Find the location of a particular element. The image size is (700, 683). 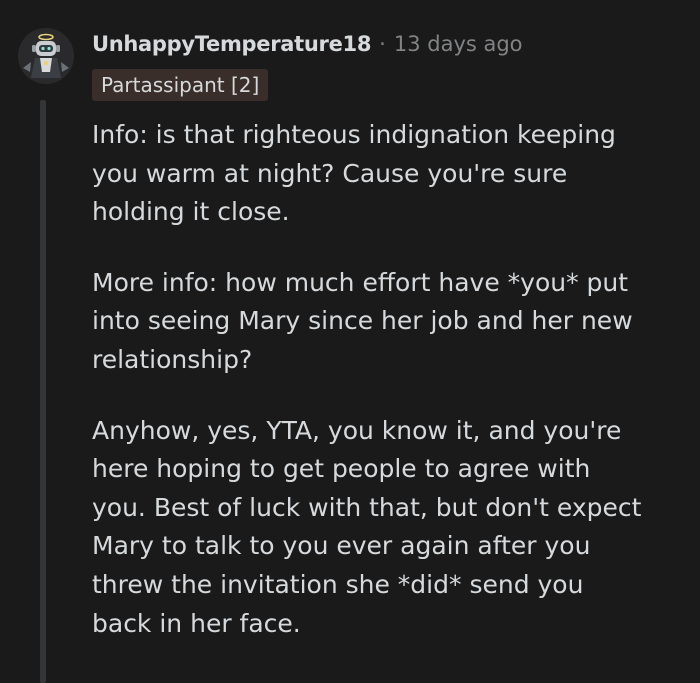

user-avatar is located at coordinates (46, 56).